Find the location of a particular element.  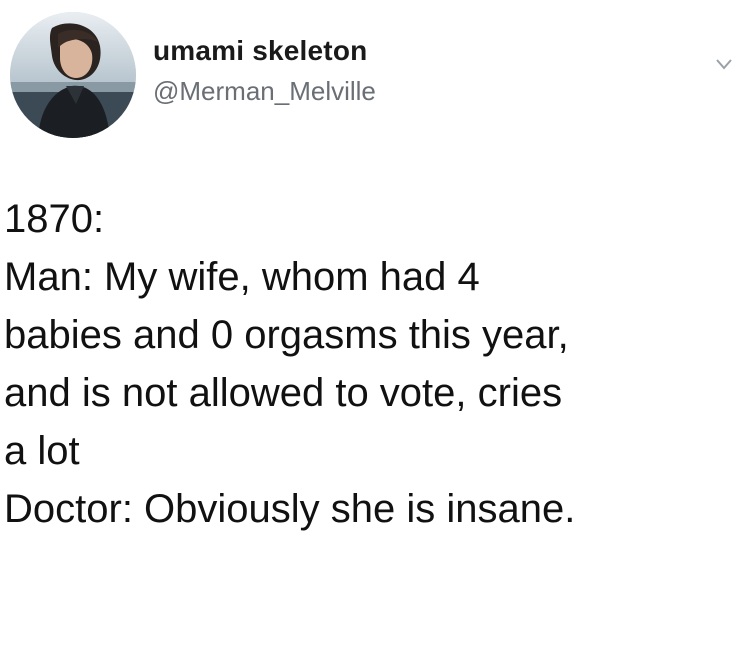

tweet-text-line: babies and 0 orgasms this year, is located at coordinates (286, 335).